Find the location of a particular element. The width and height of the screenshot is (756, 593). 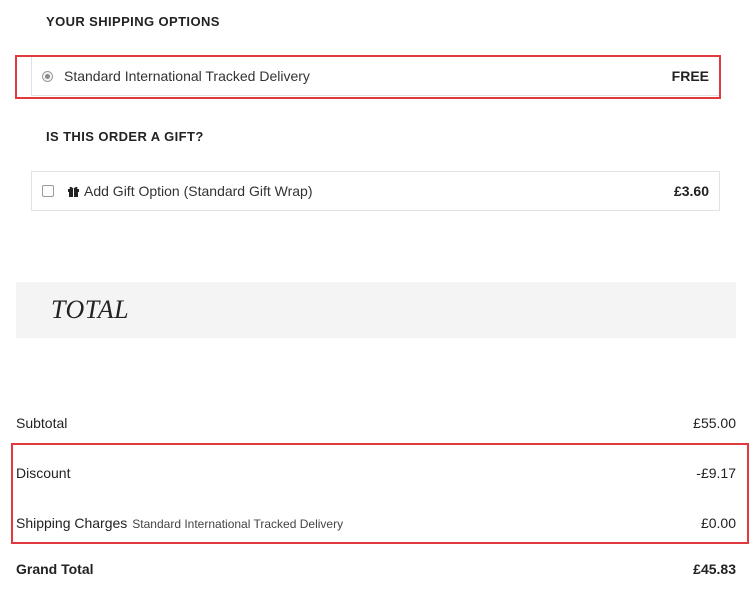

subtotal-row: Subtotal £55.00 is located at coordinates (376, 423).